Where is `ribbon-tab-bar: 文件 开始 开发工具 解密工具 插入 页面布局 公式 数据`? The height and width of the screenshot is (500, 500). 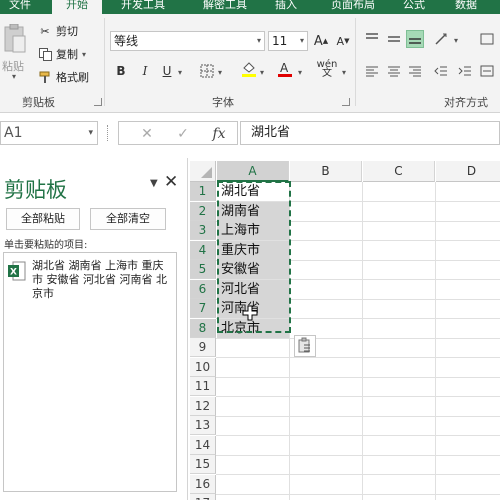
ribbon-tab-bar: 文件 开始 开发工具 解密工具 插入 页面布局 公式 数据 is located at coordinates (250, 7).